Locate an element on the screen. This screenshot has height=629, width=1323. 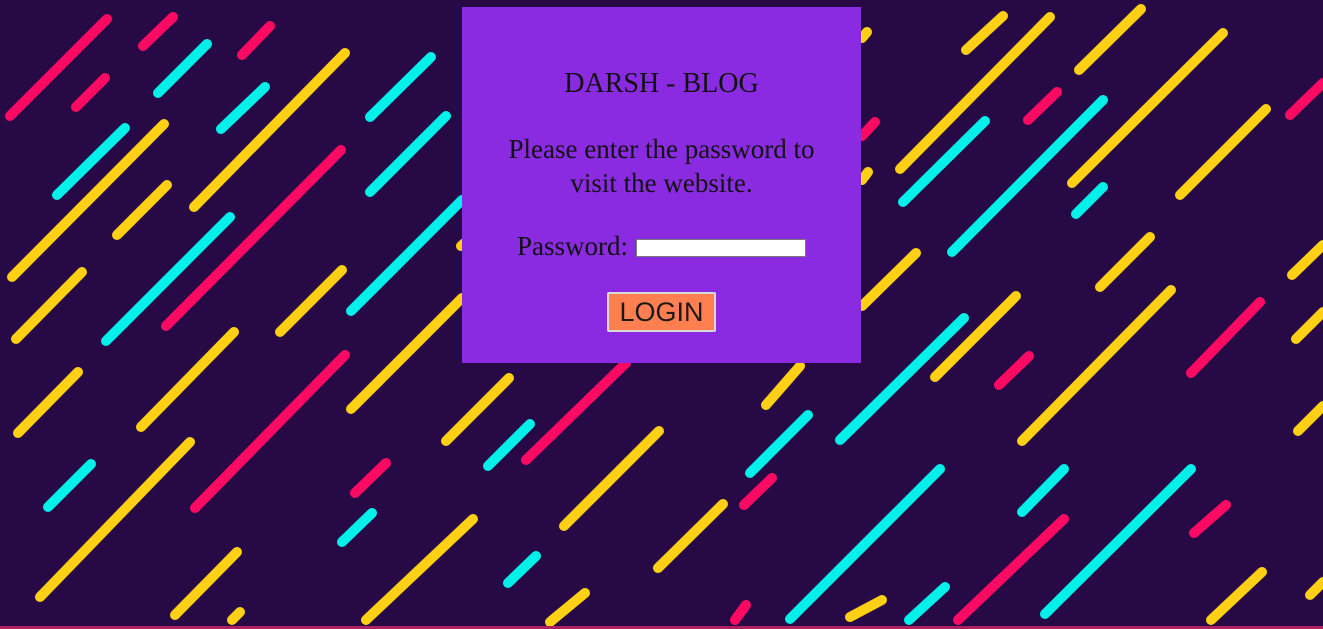
password-input is located at coordinates (721, 248).